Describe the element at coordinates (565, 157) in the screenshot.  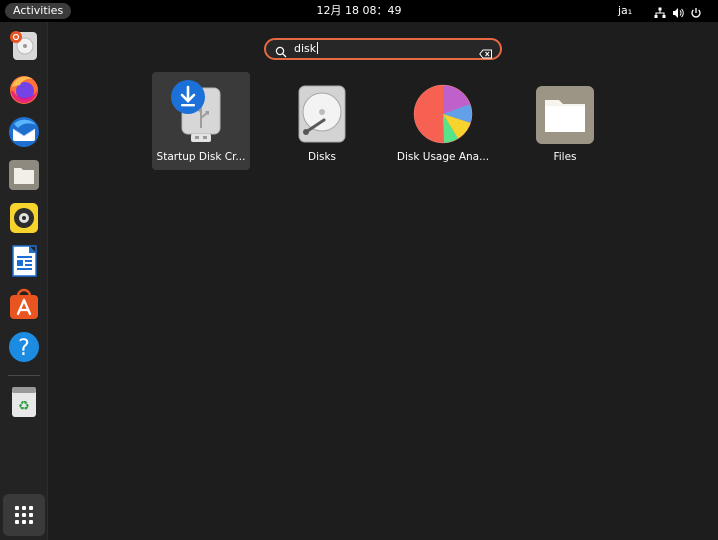
I see `app-result-label: Files` at that location.